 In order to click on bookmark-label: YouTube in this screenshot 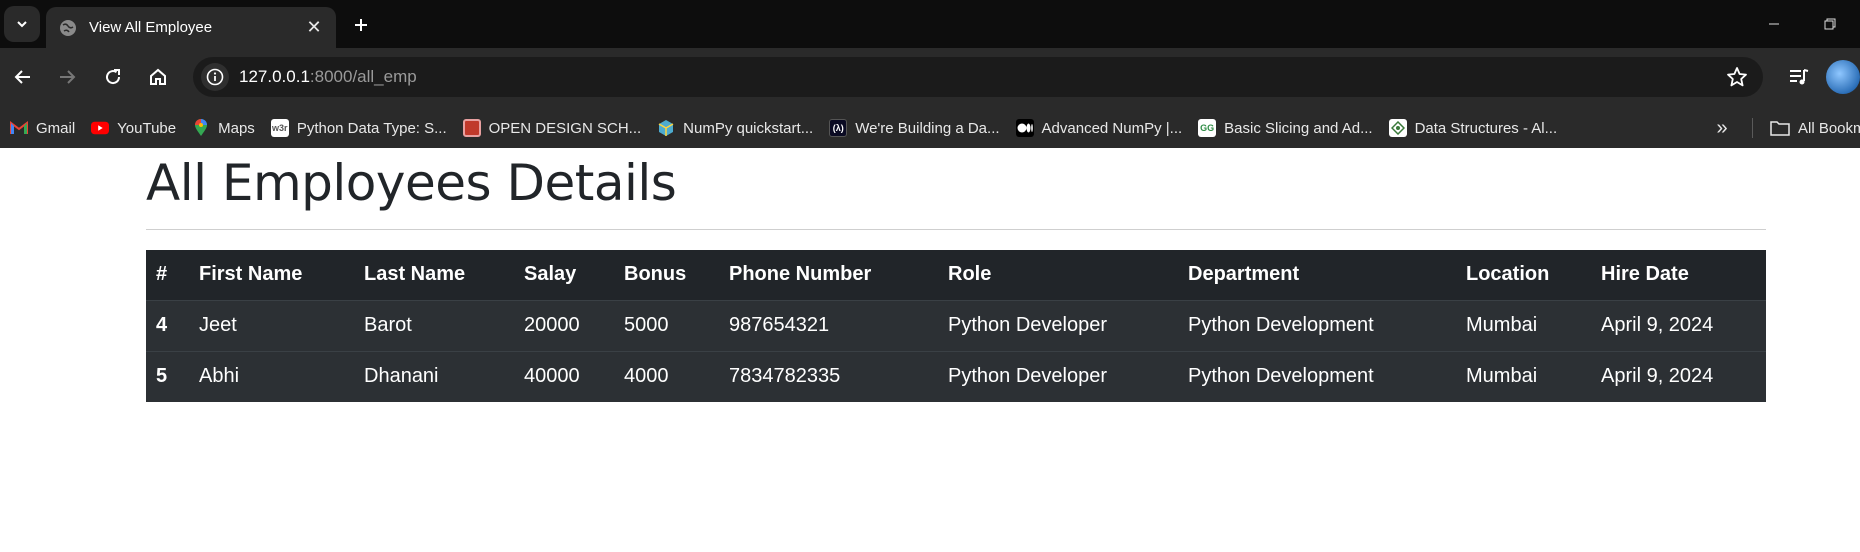, I will do `click(147, 128)`.